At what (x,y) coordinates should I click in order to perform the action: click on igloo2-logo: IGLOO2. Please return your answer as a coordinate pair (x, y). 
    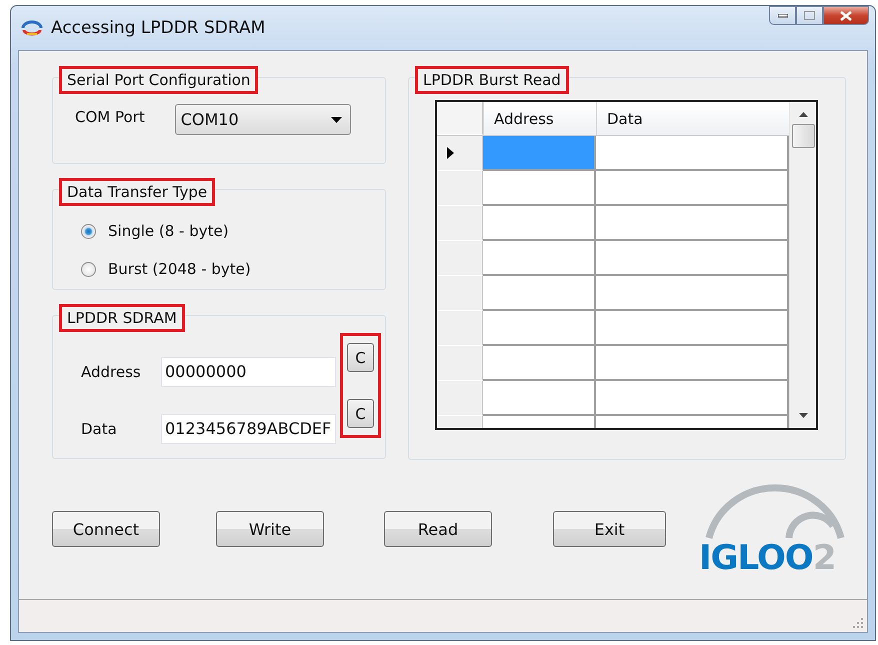
    Looking at the image, I should click on (774, 522).